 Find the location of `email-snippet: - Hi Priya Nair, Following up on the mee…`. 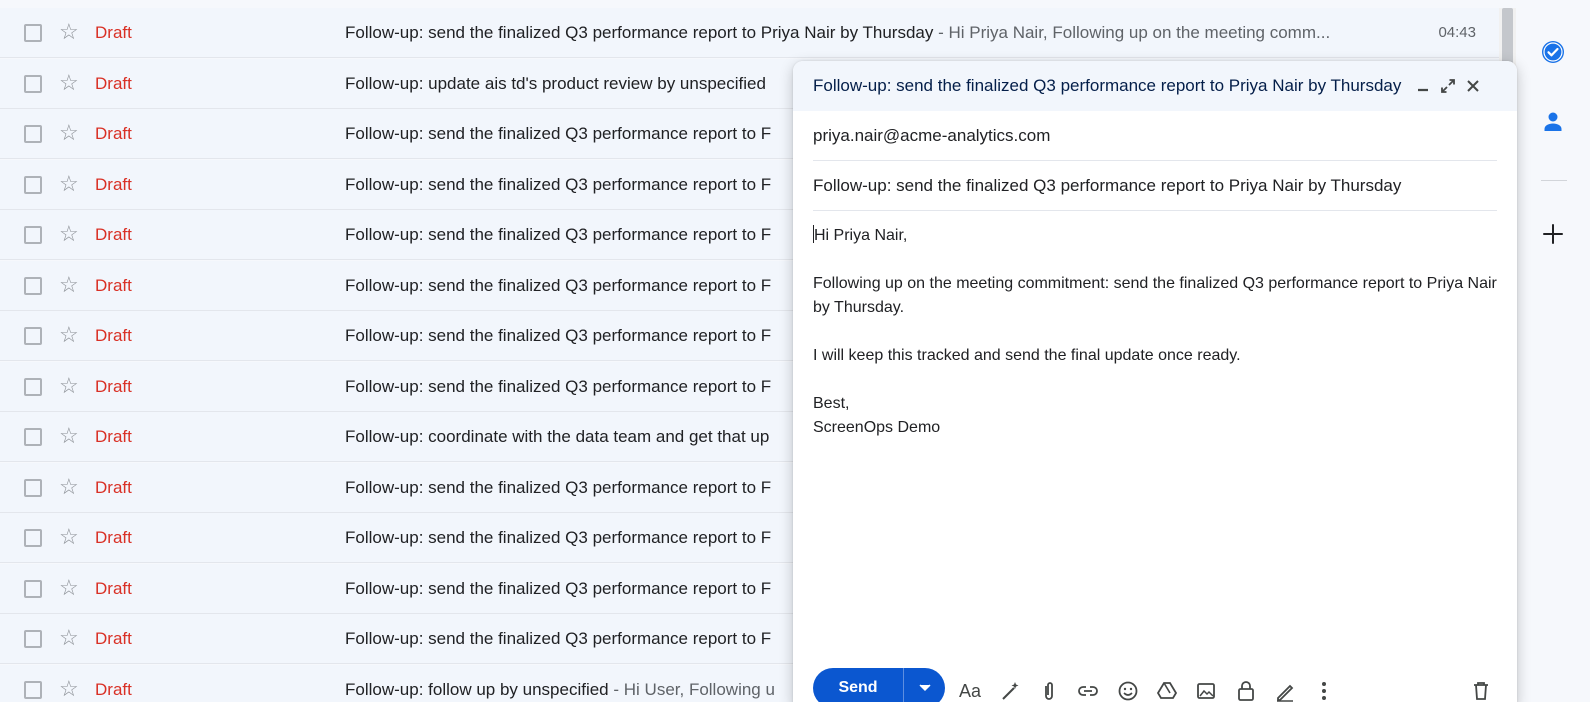

email-snippet: - Hi Priya Nair, Following up on the mee… is located at coordinates (1132, 32).